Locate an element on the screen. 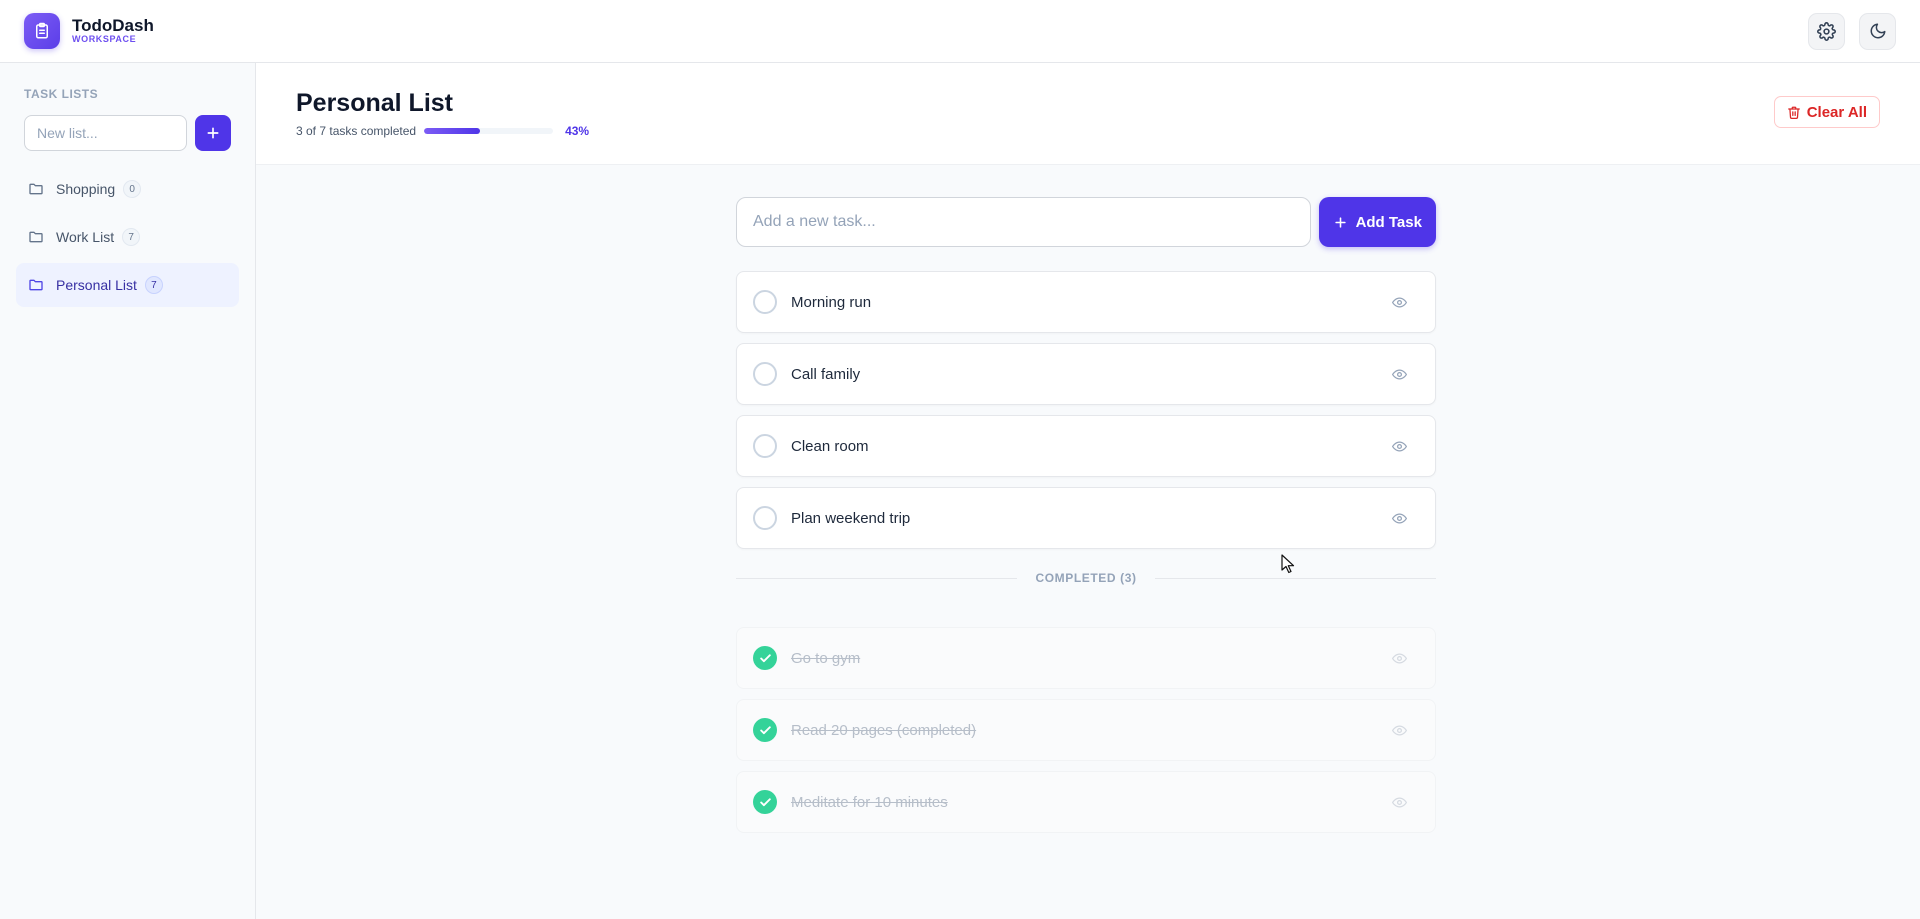 This screenshot has height=919, width=1920. gear-icon is located at coordinates (1826, 31).